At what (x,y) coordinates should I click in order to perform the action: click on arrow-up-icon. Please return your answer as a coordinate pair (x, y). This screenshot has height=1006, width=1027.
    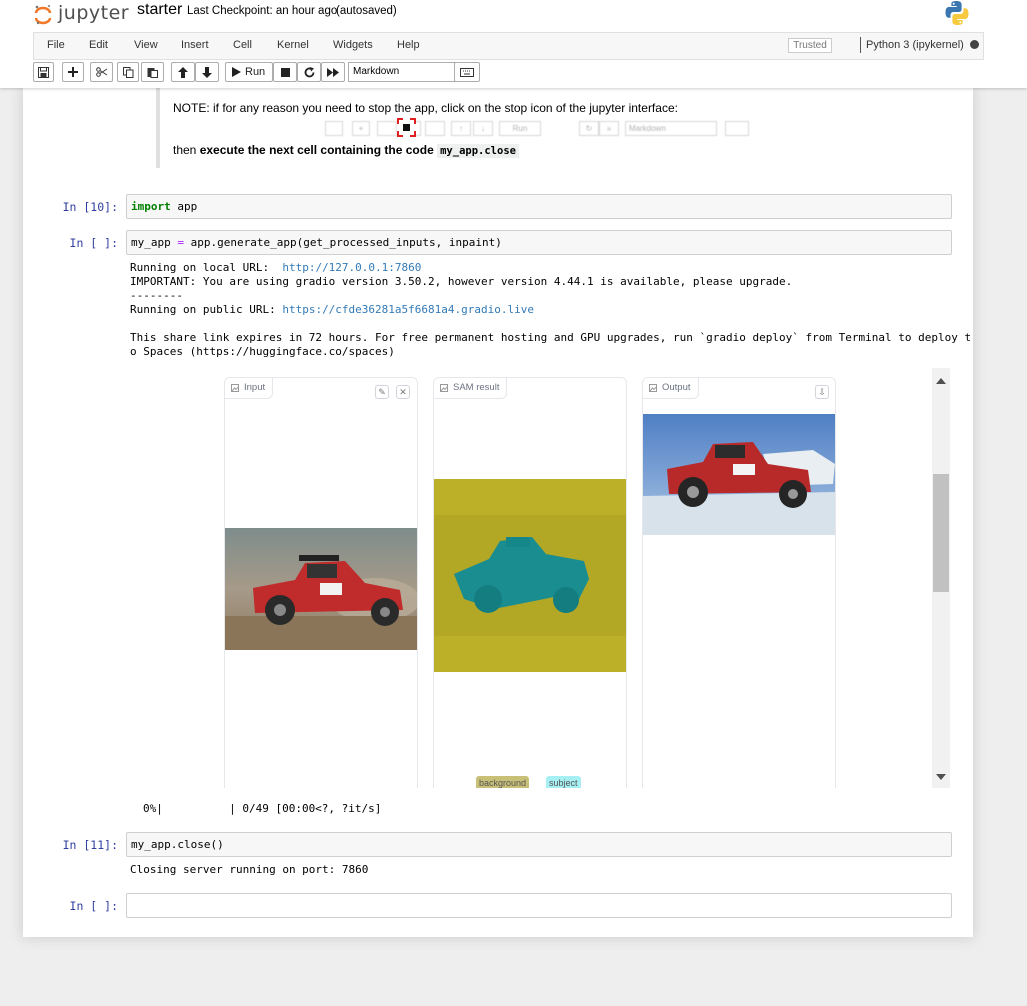
    Looking at the image, I should click on (183, 72).